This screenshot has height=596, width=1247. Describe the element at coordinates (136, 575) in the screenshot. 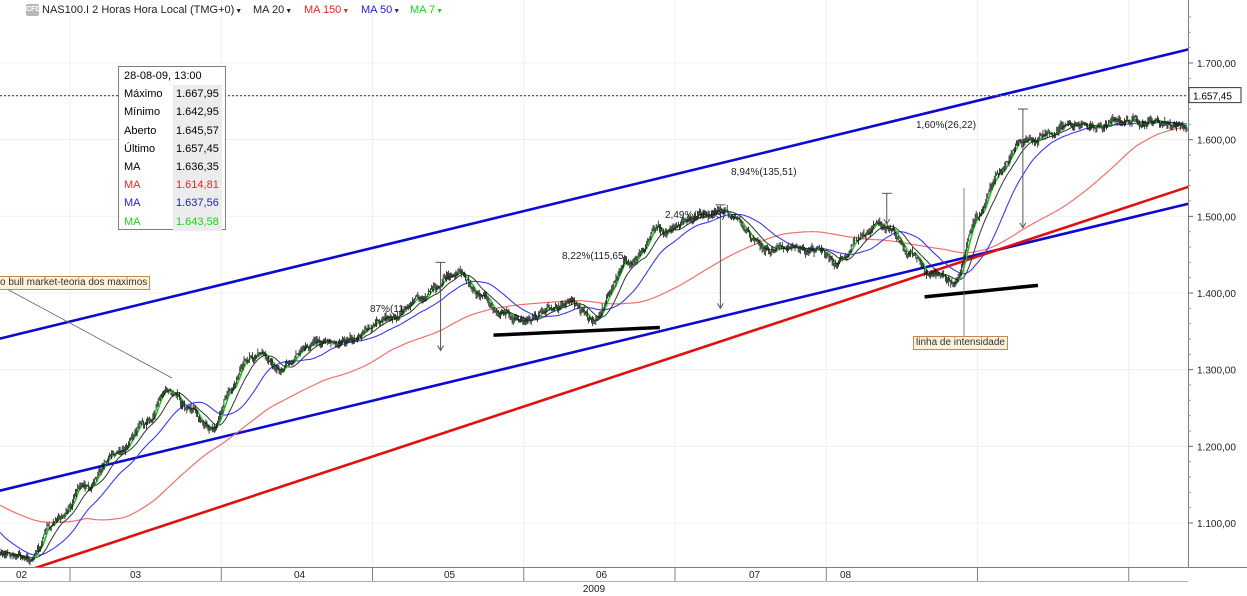

I see `x-tick-label: 03` at that location.